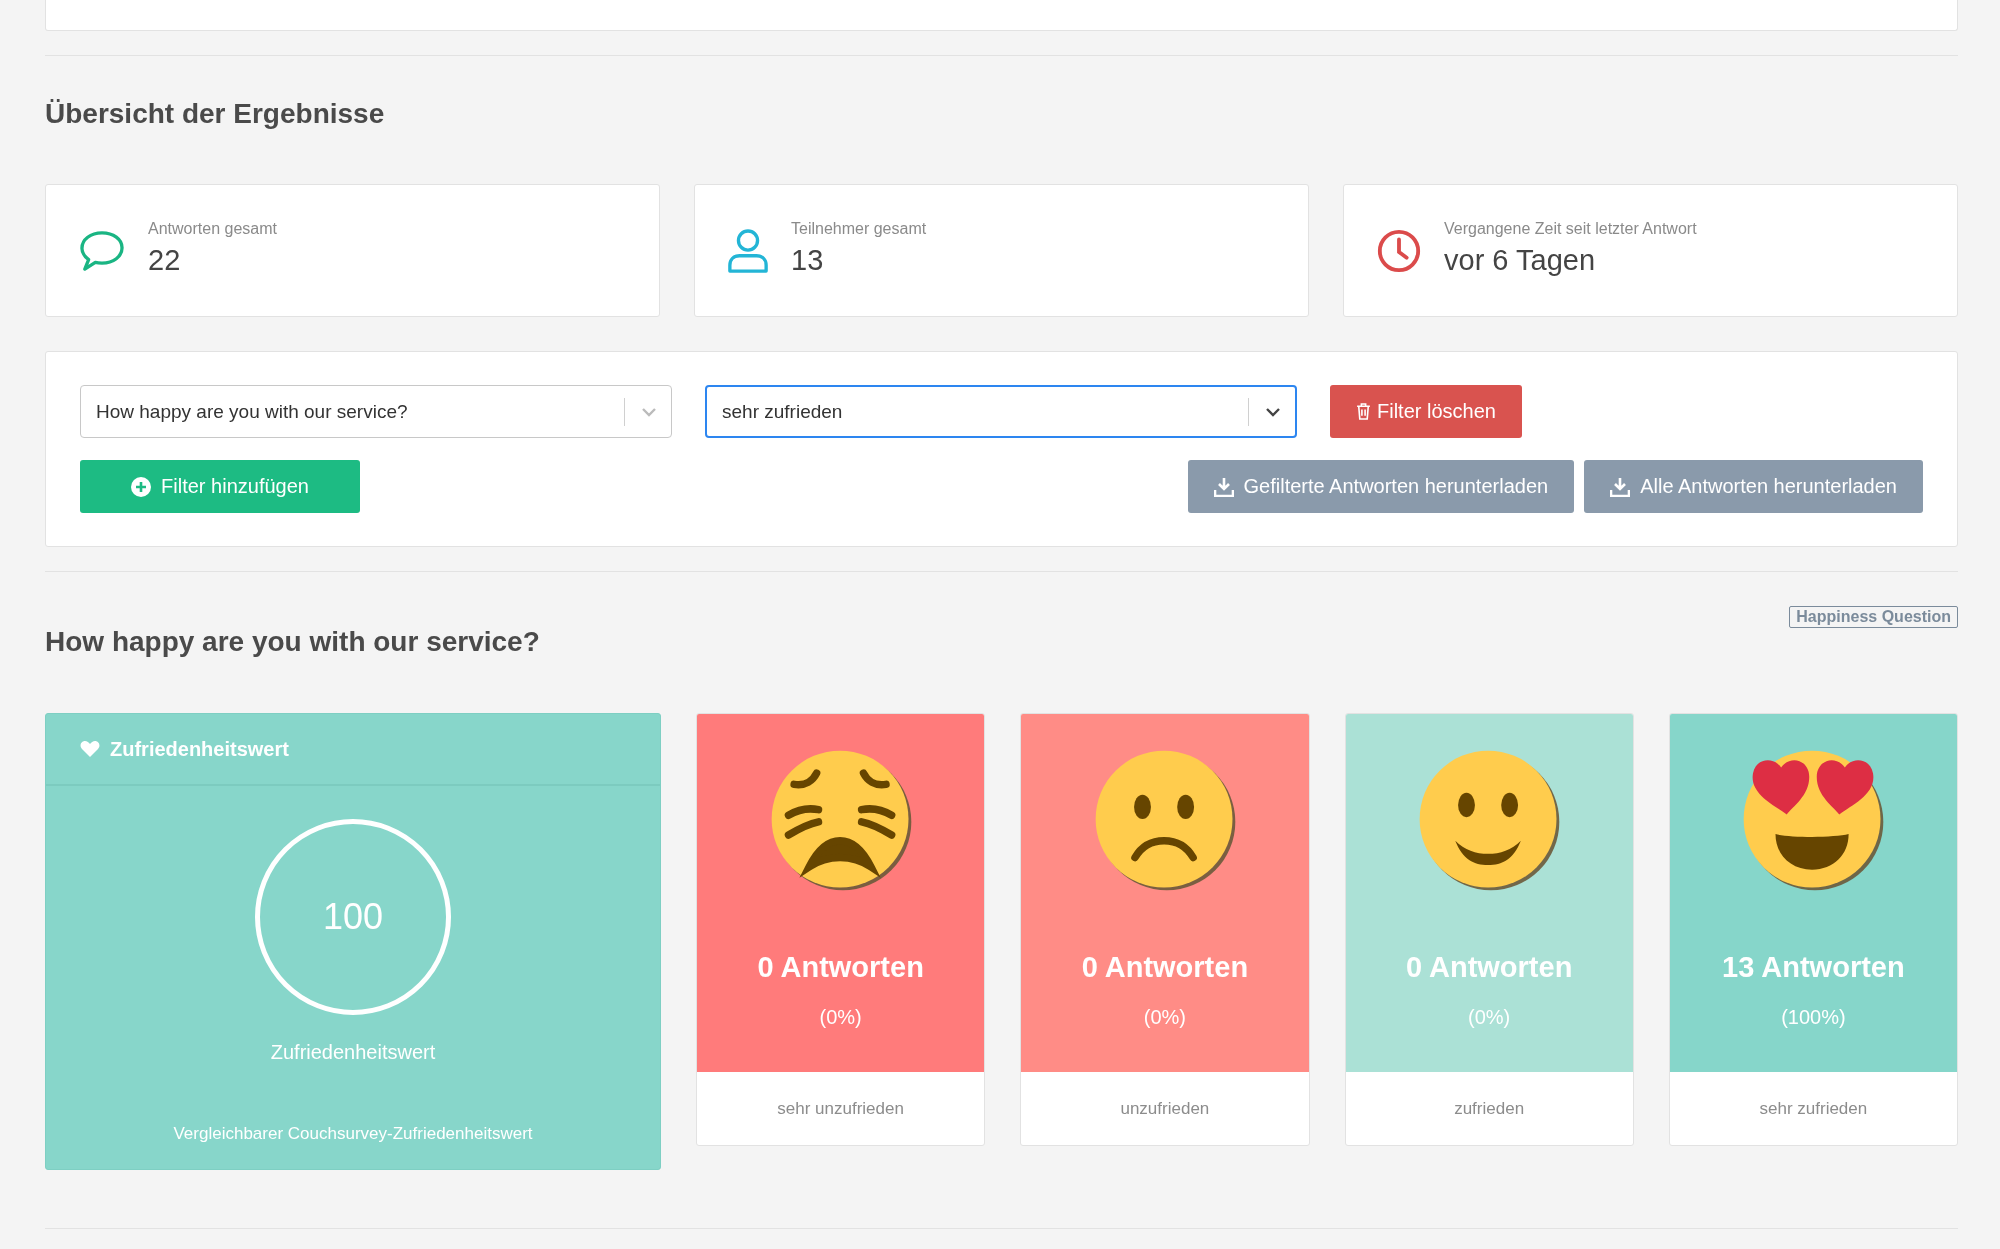  I want to click on clock-icon, so click(1399, 250).